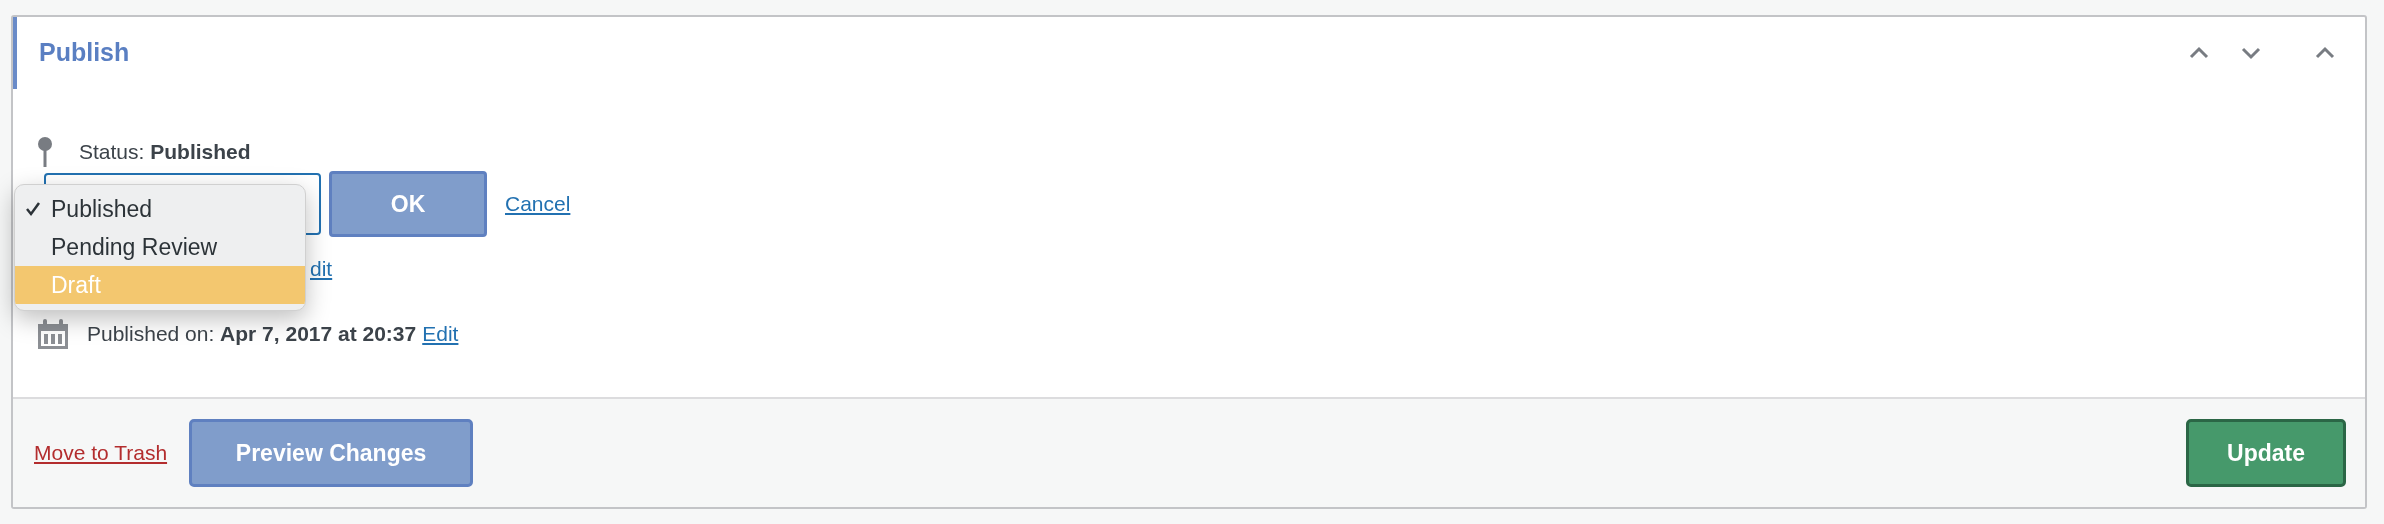 Image resolution: width=2384 pixels, height=524 pixels. Describe the element at coordinates (165, 152) in the screenshot. I see `status-text: Status: Published` at that location.